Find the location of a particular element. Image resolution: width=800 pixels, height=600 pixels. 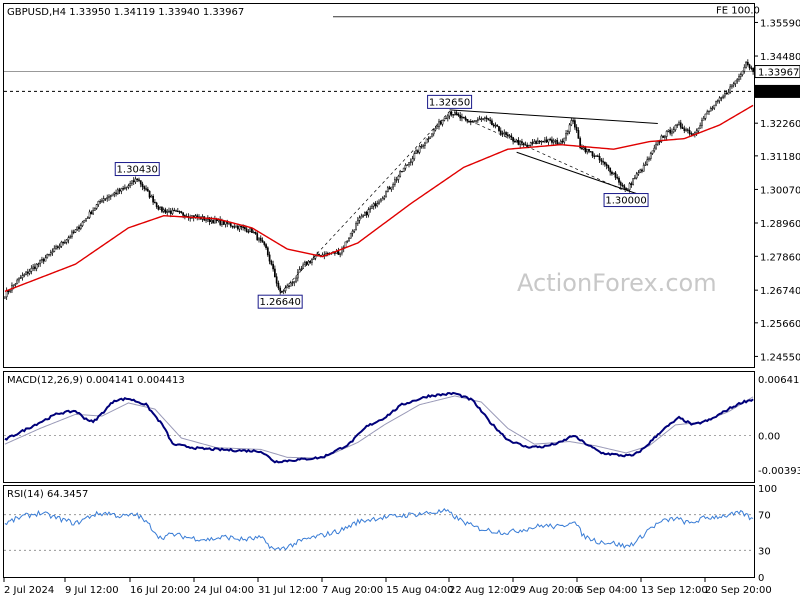

annotation-label: 1.30000 is located at coordinates (625, 201).